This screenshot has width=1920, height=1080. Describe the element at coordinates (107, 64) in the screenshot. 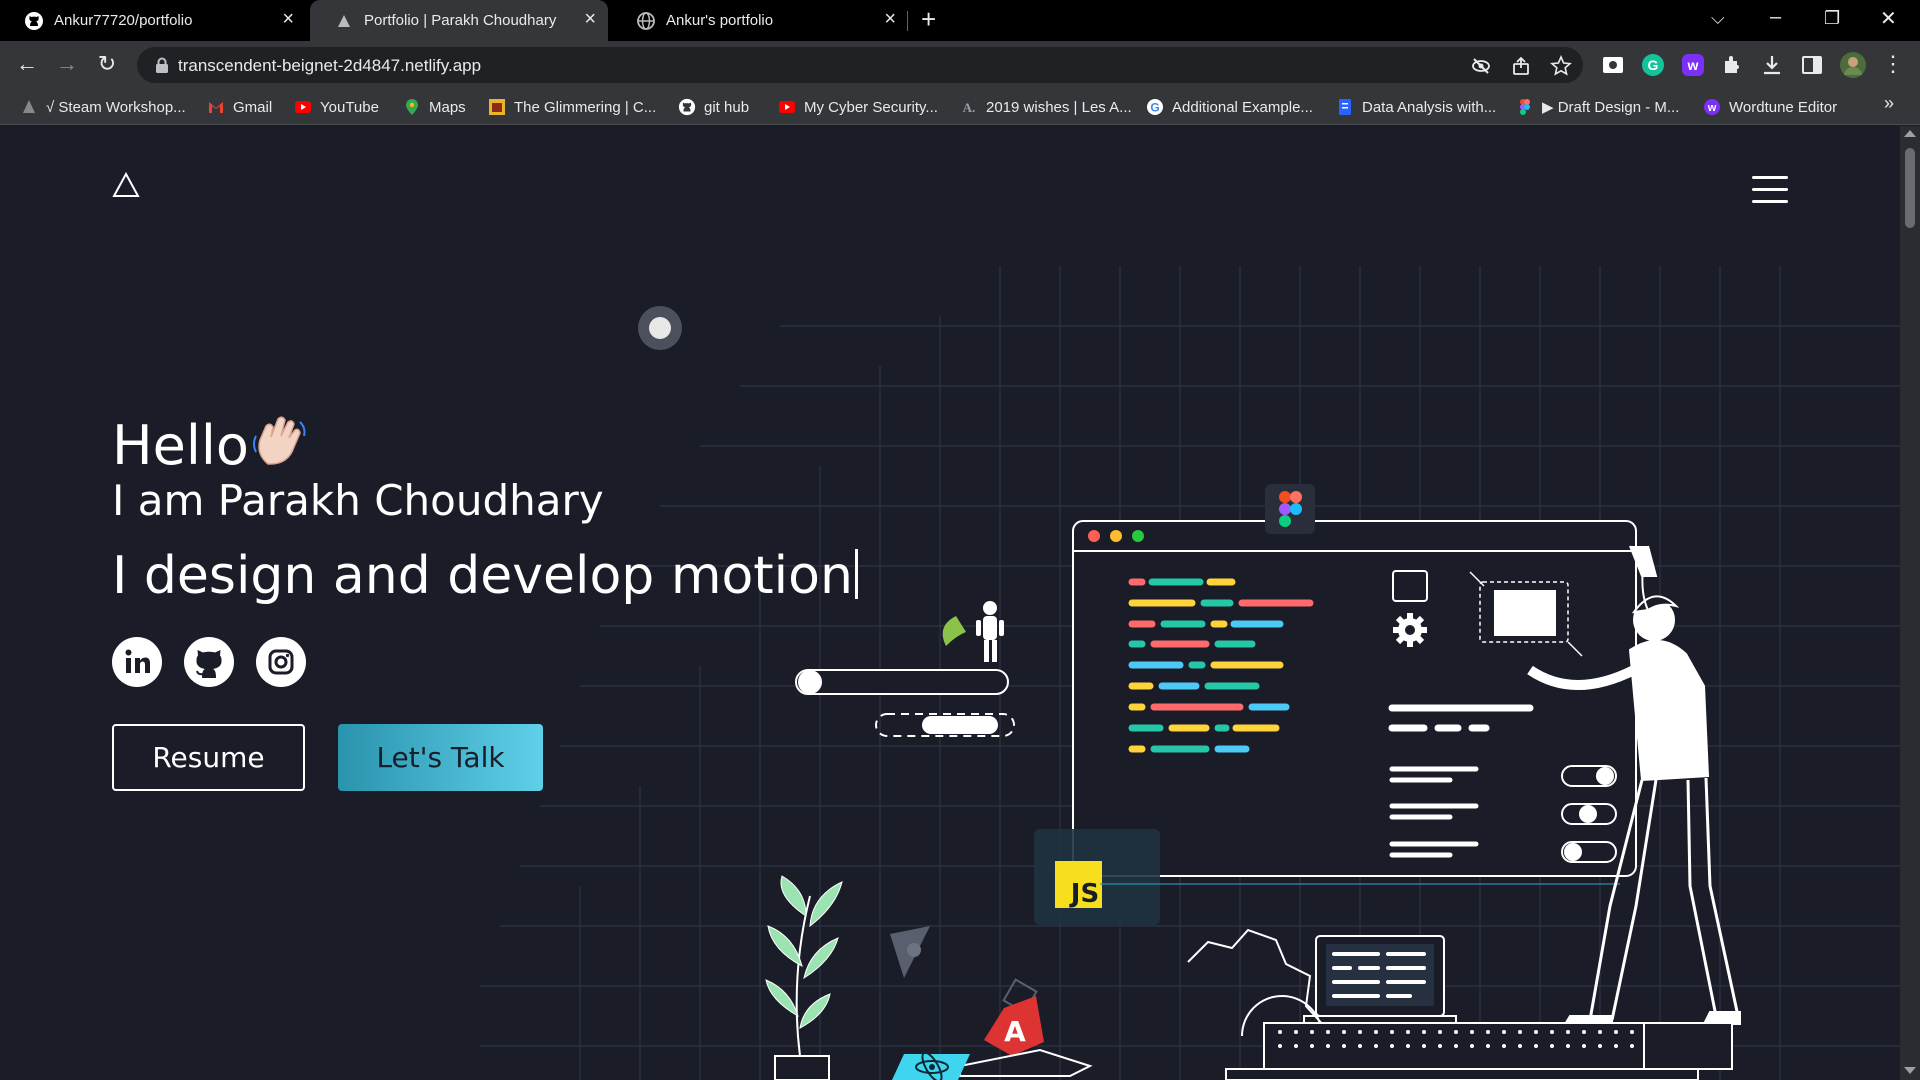

I see `reload-icon: ↻` at that location.